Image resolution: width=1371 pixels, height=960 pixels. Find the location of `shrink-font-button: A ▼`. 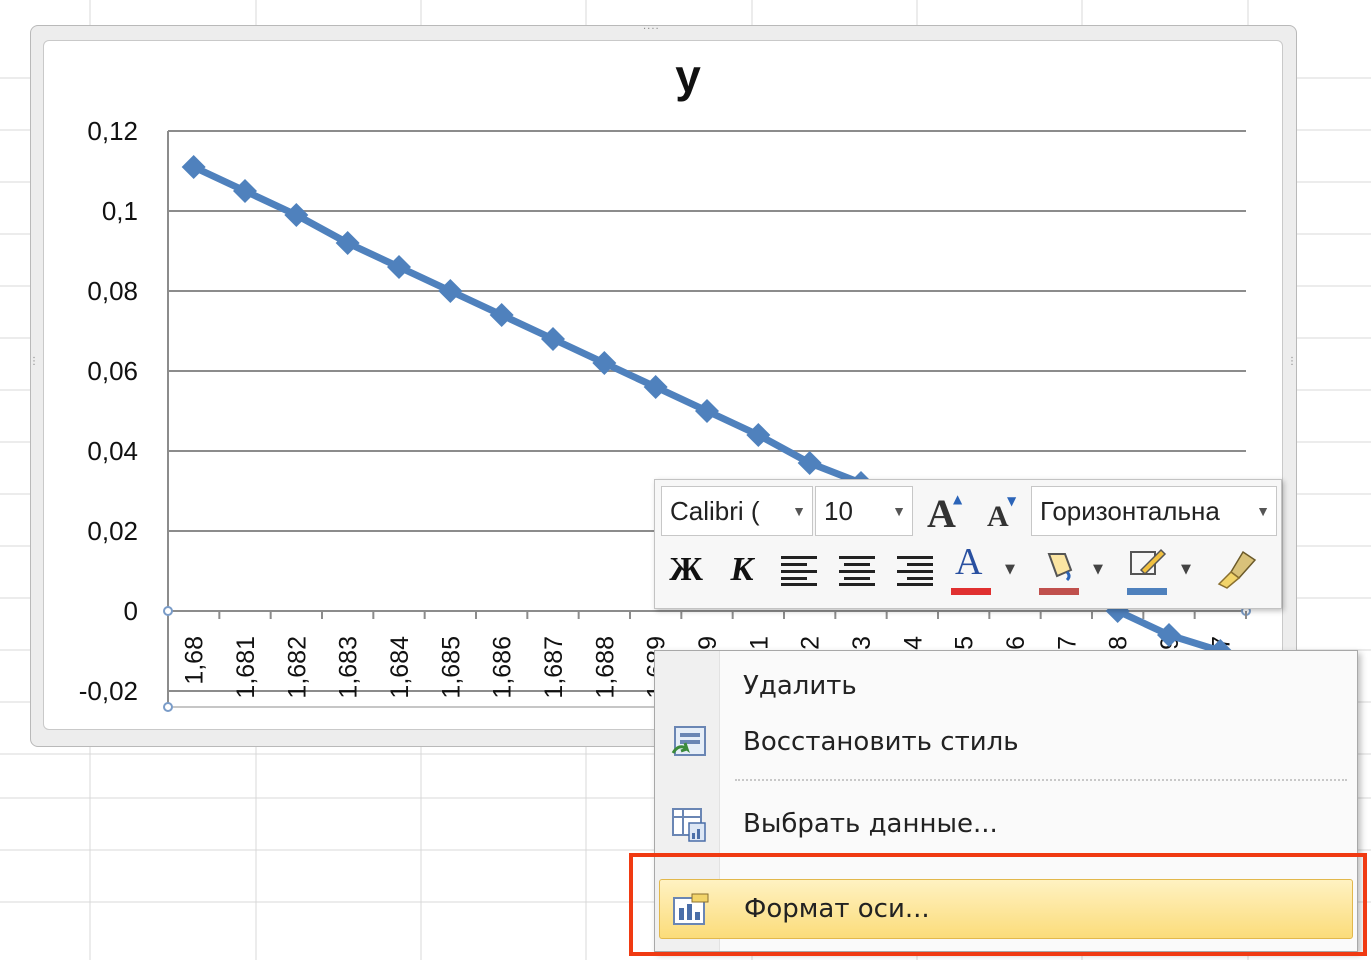

shrink-font-button: A ▼ is located at coordinates (1001, 514).